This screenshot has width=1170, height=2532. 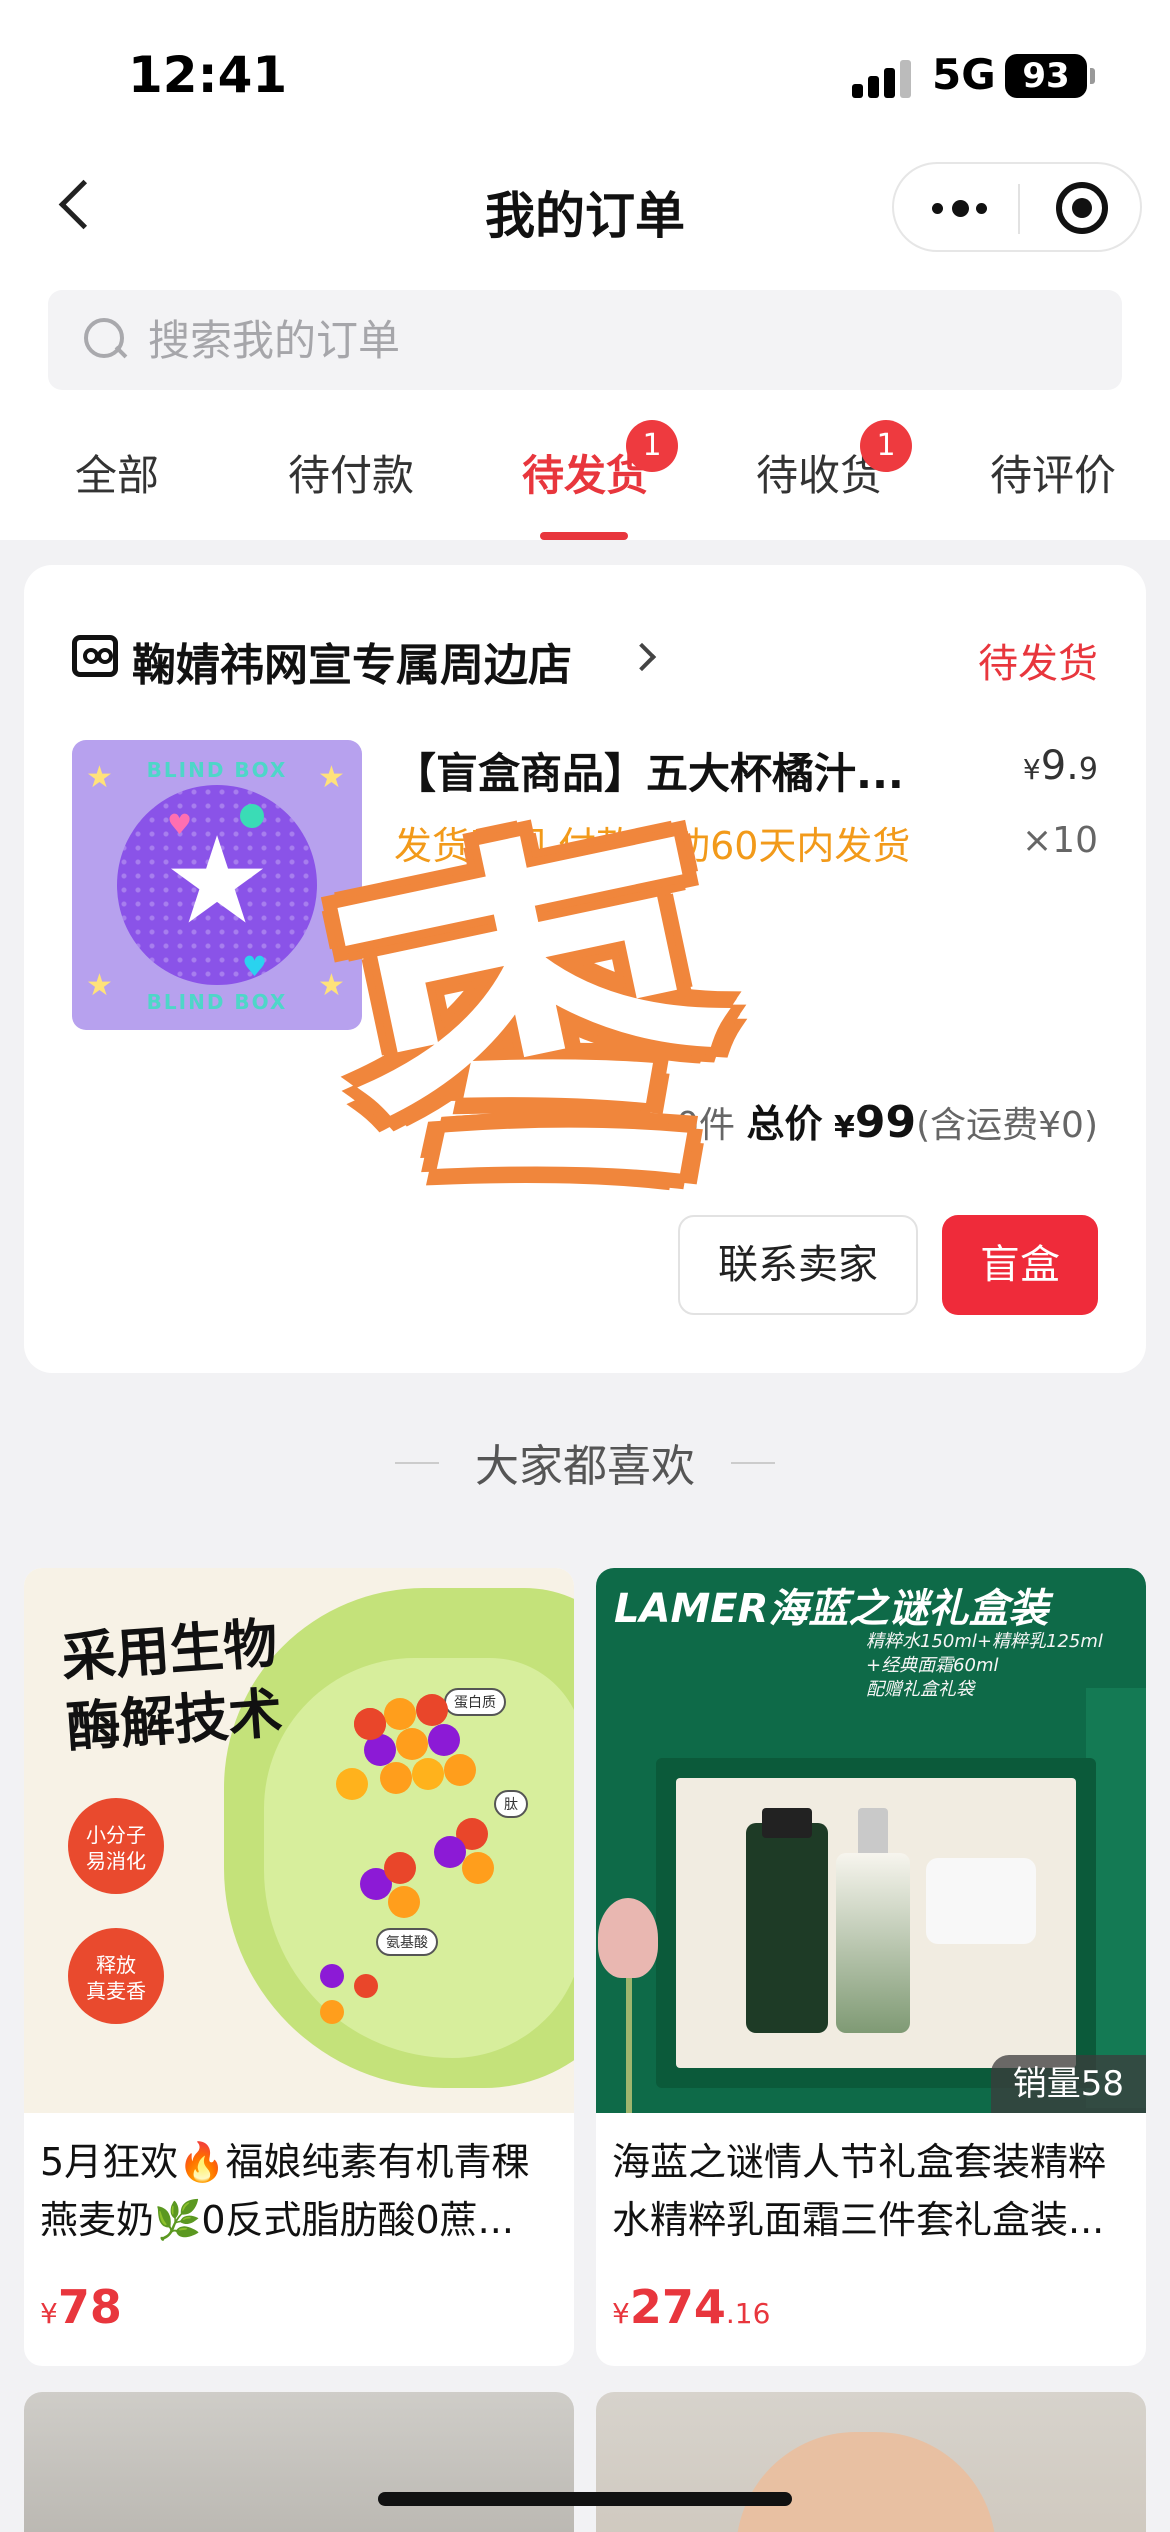 What do you see at coordinates (1046, 76) in the screenshot?
I see `battery-icon: 93` at bounding box center [1046, 76].